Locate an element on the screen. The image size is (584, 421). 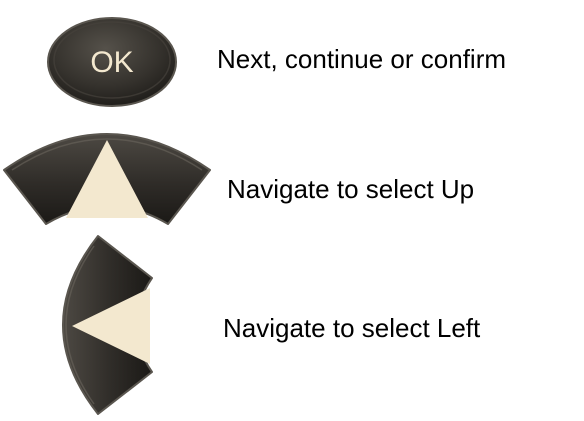
up-arrow-button-icon is located at coordinates (107, 179).